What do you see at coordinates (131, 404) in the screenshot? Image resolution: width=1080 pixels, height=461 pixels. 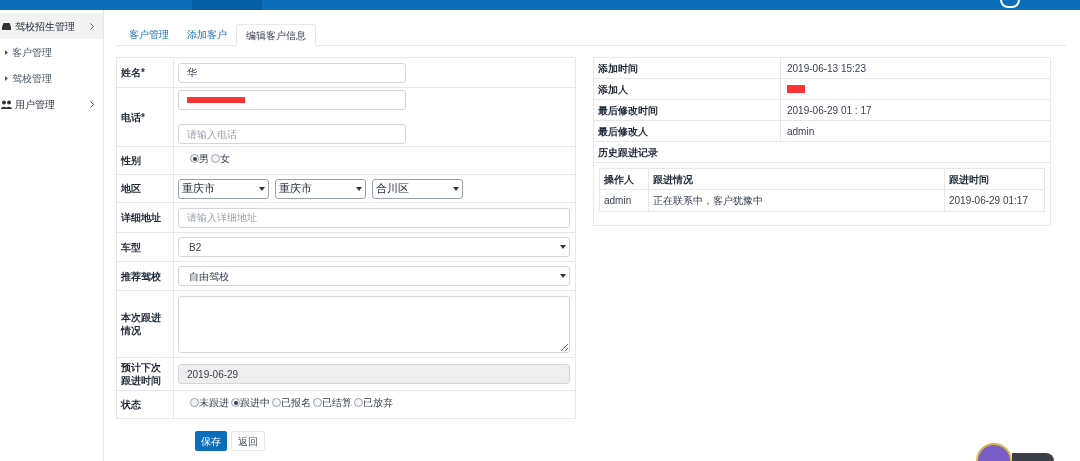 I see `field-label: 状态` at bounding box center [131, 404].